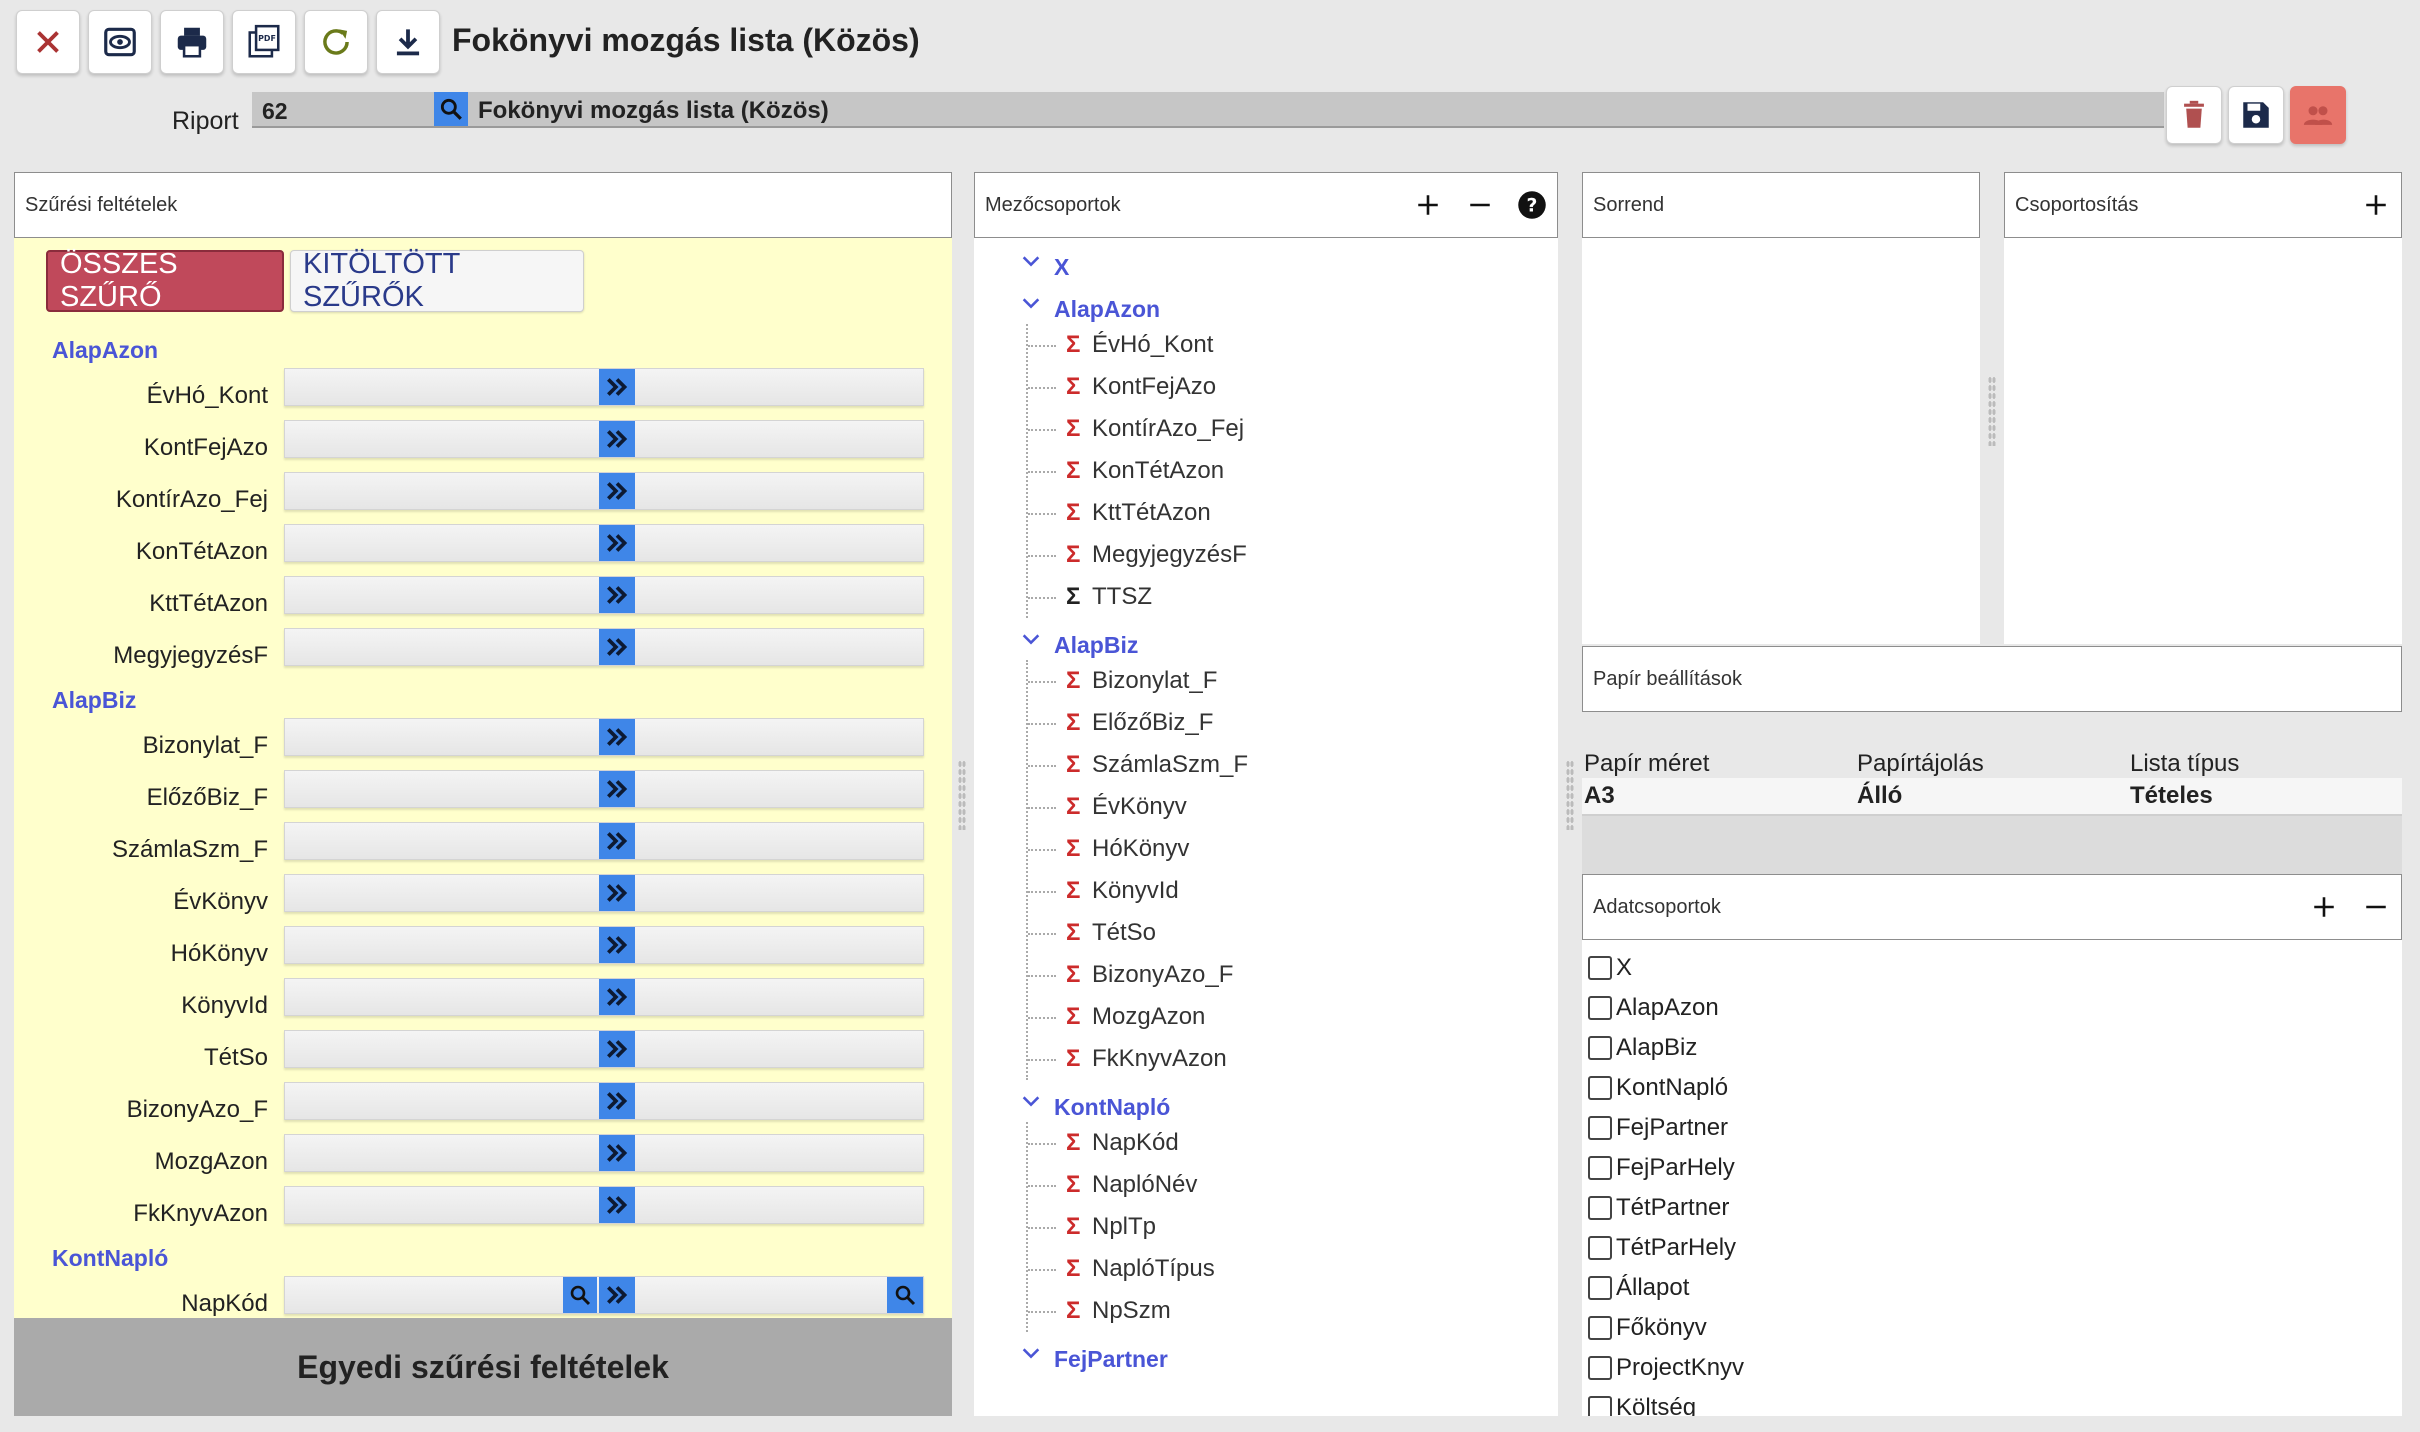 Image resolution: width=2420 pixels, height=1432 pixels. Describe the element at coordinates (1992, 1168) in the screenshot. I see `data-group-item: FejParHely` at that location.